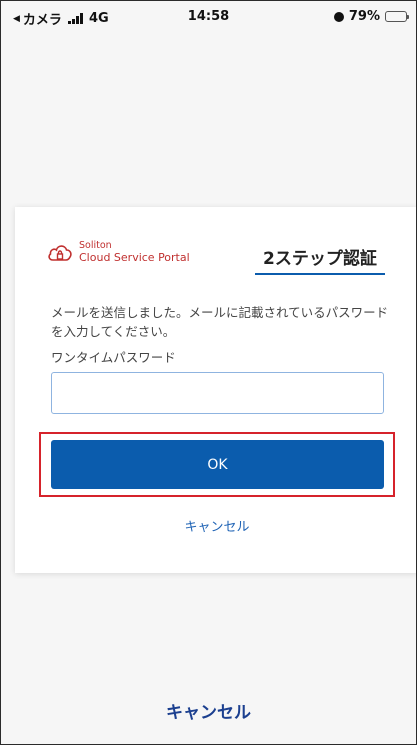 The height and width of the screenshot is (745, 417). Describe the element at coordinates (208, 525) in the screenshot. I see `dialog-cancel-link: キャンセル` at that location.